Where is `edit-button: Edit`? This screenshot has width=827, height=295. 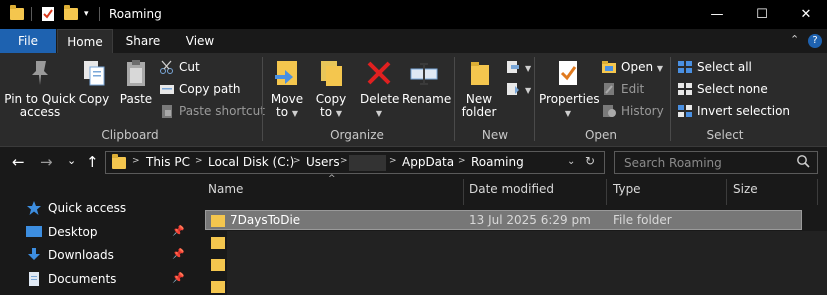 edit-button: Edit is located at coordinates (622, 89).